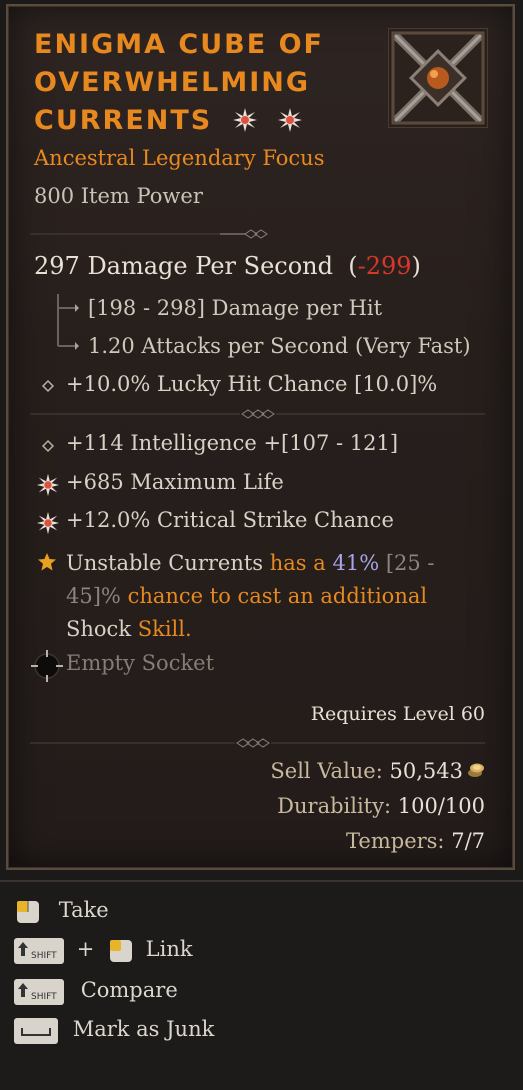 This screenshot has height=1090, width=523. What do you see at coordinates (179, 158) in the screenshot?
I see `item-type: Ancestral Legendary Focus` at bounding box center [179, 158].